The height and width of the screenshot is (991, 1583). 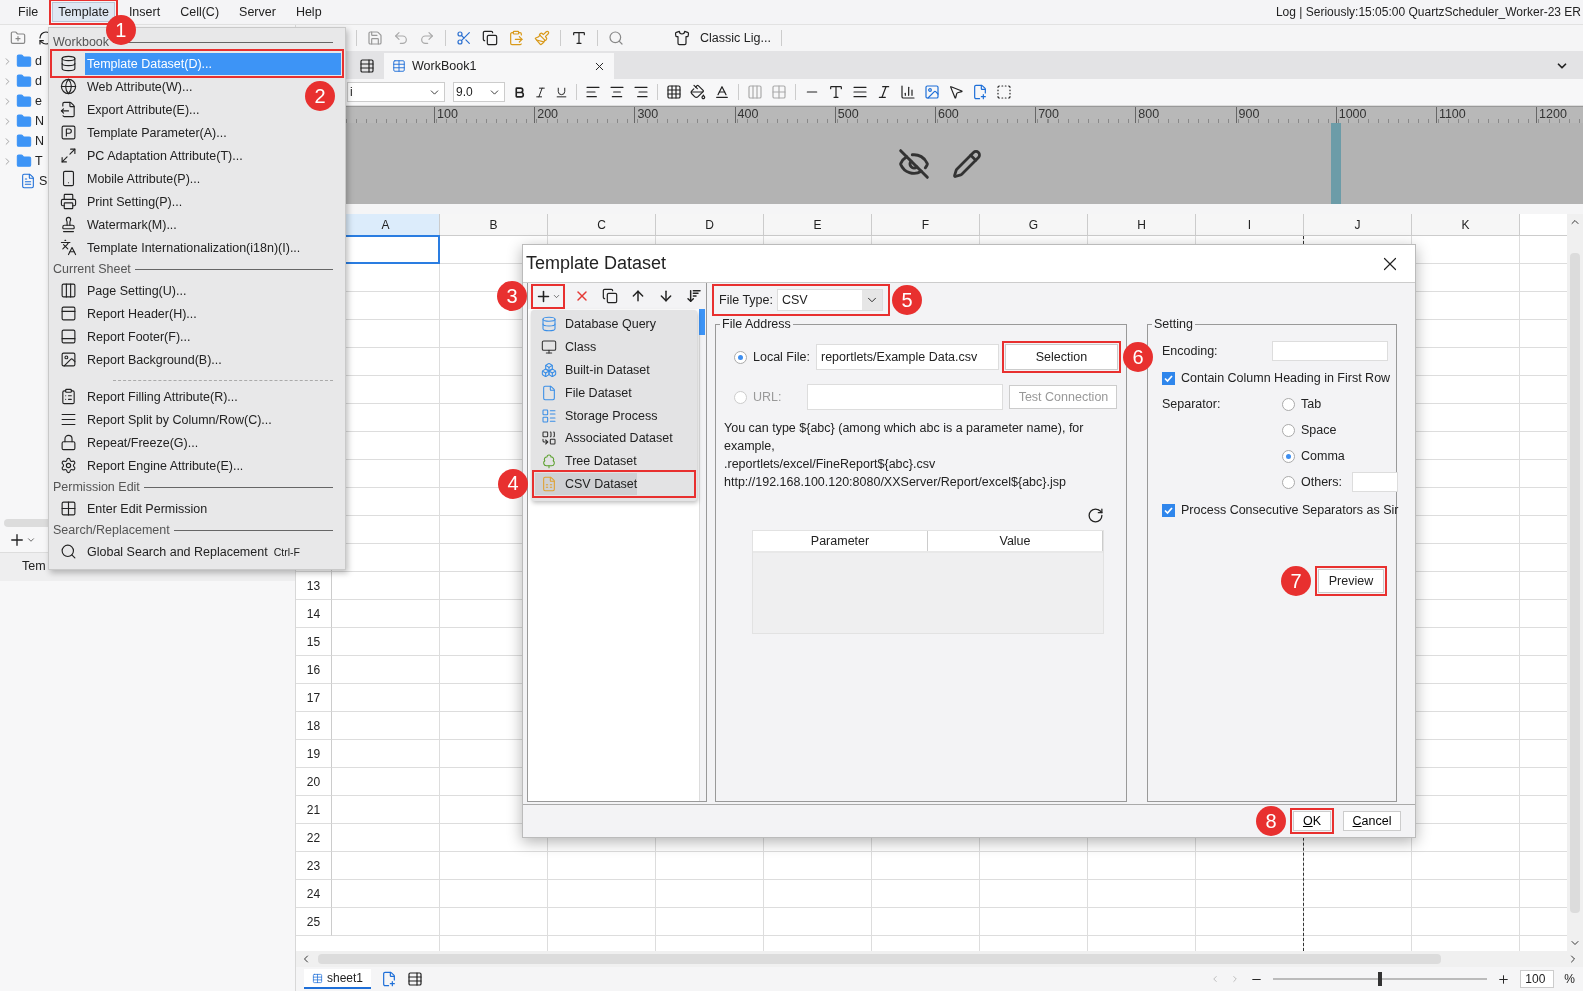 I want to click on dialog-title: Template Dataset, so click(x=596, y=263).